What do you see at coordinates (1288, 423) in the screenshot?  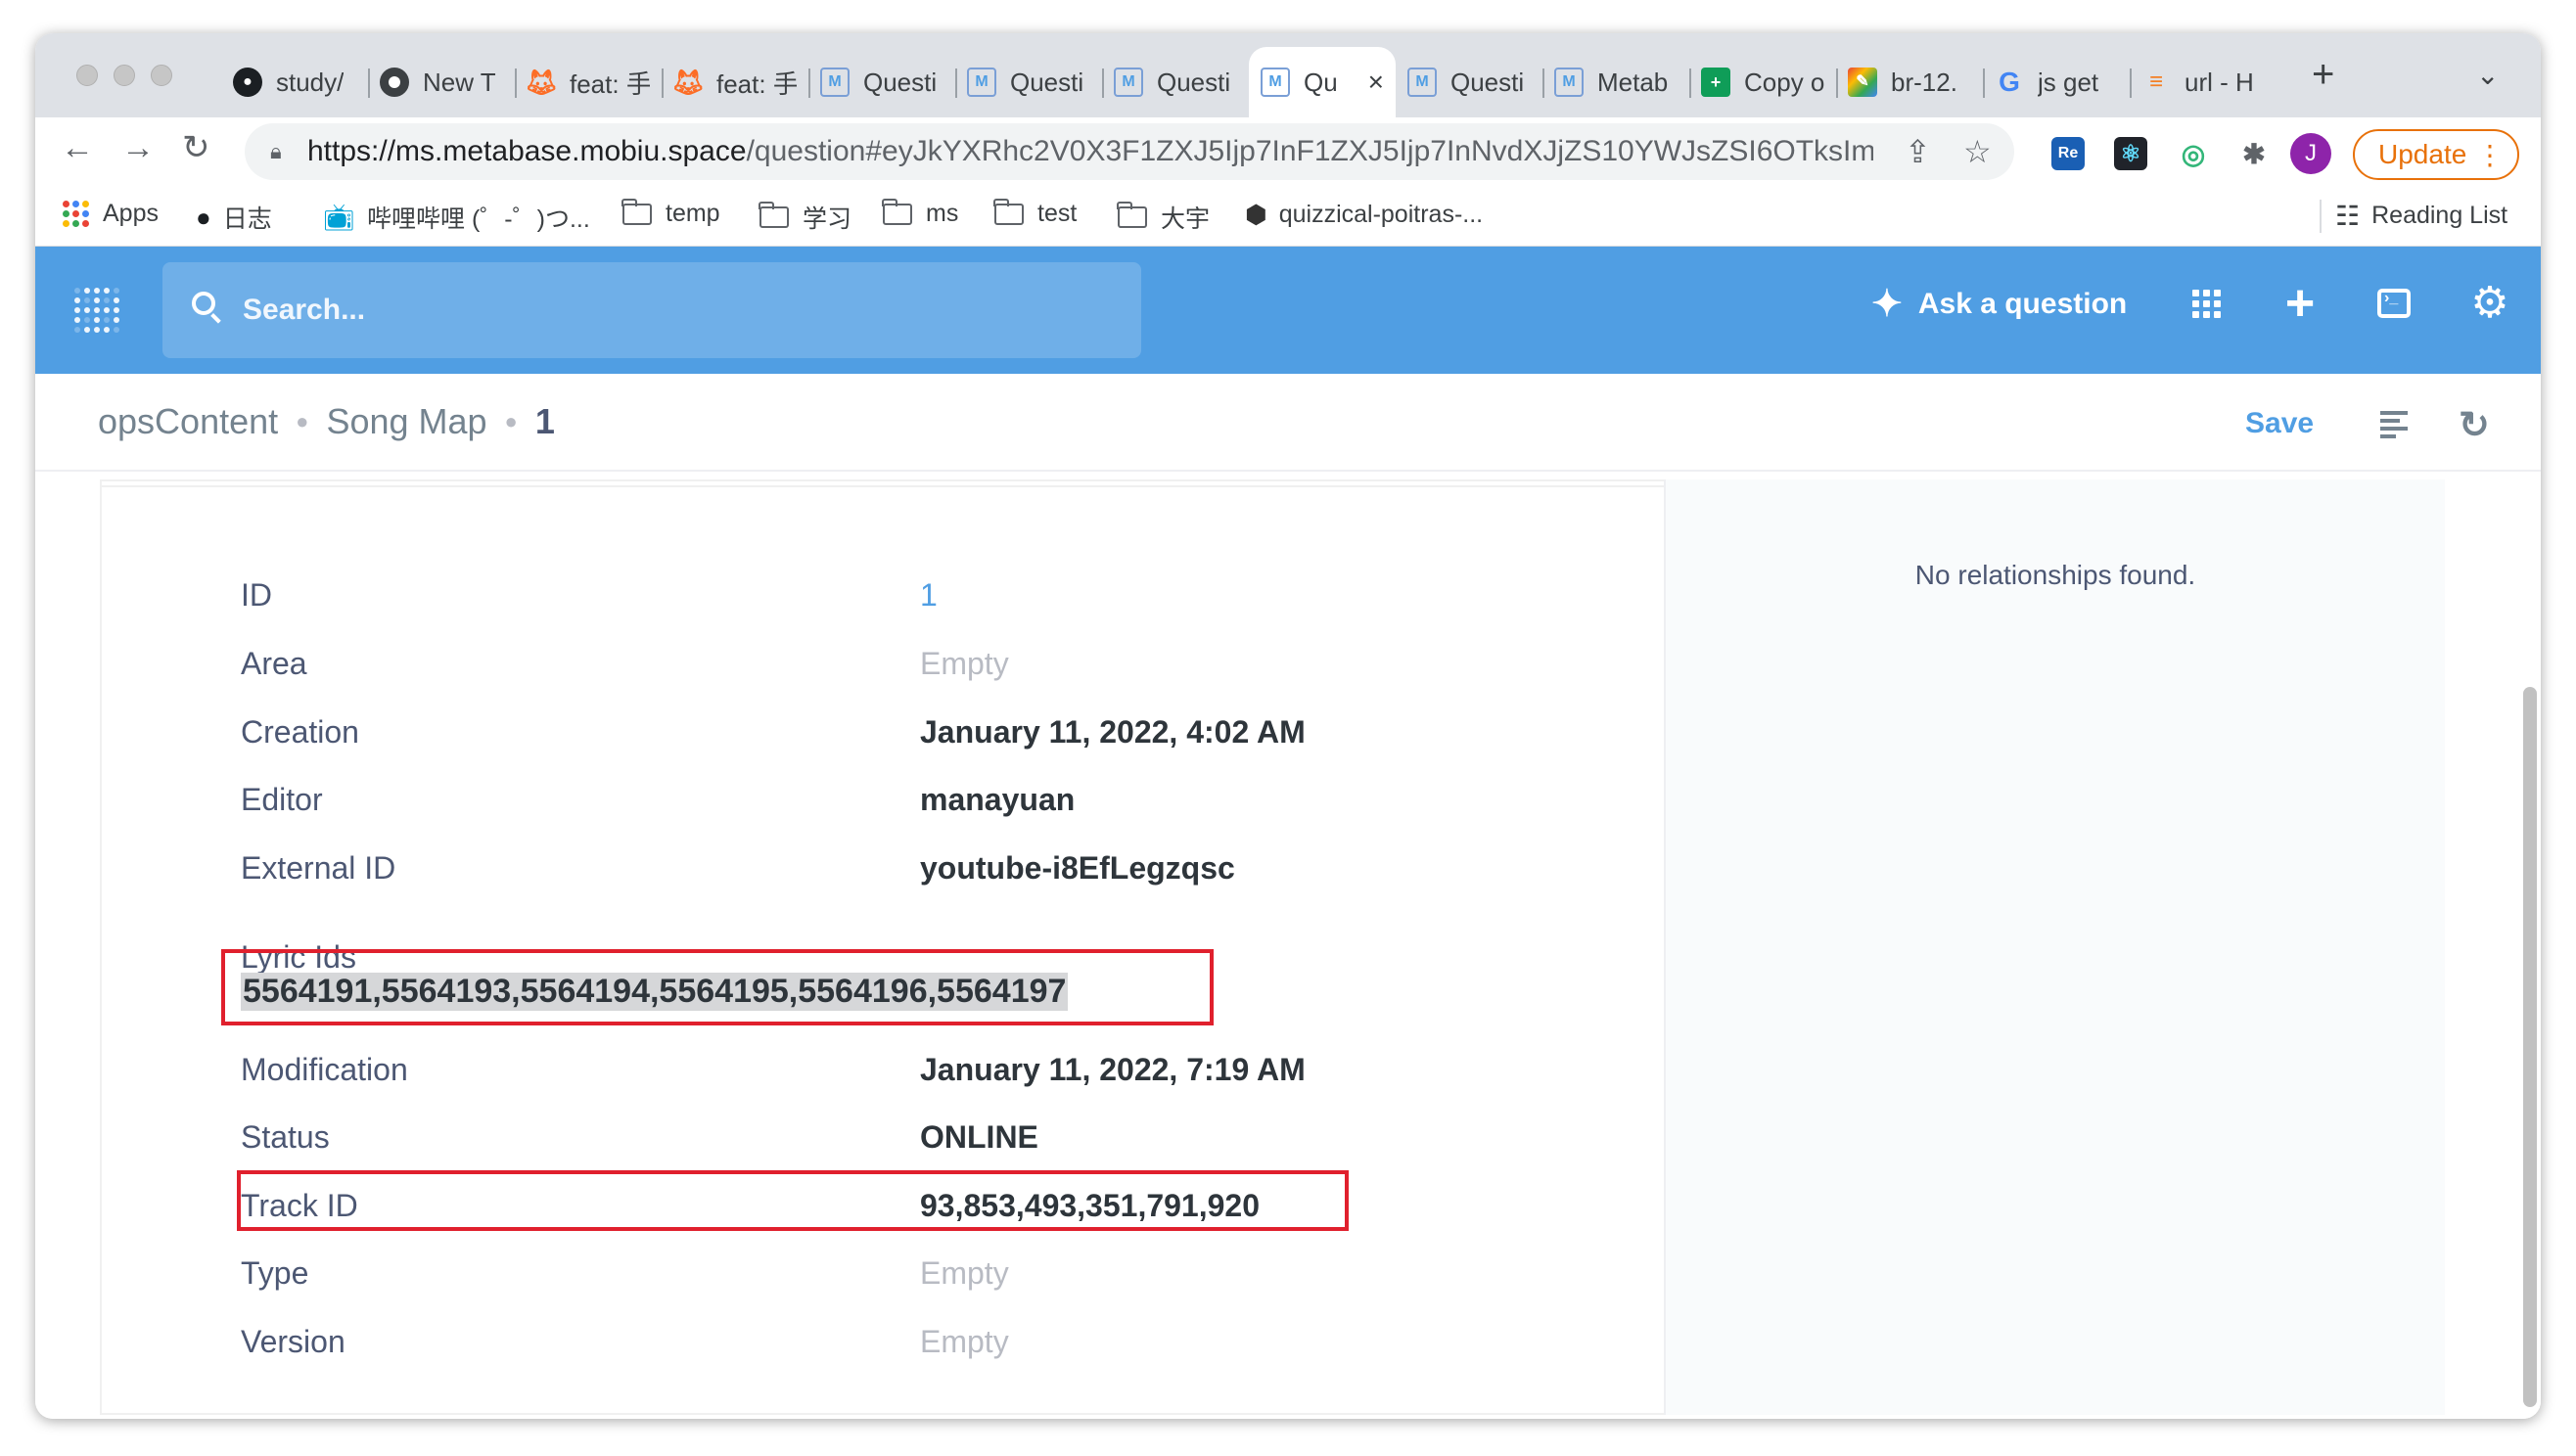 I see `question-header: opsContent ● Song Map ● 1 Save ↻` at bounding box center [1288, 423].